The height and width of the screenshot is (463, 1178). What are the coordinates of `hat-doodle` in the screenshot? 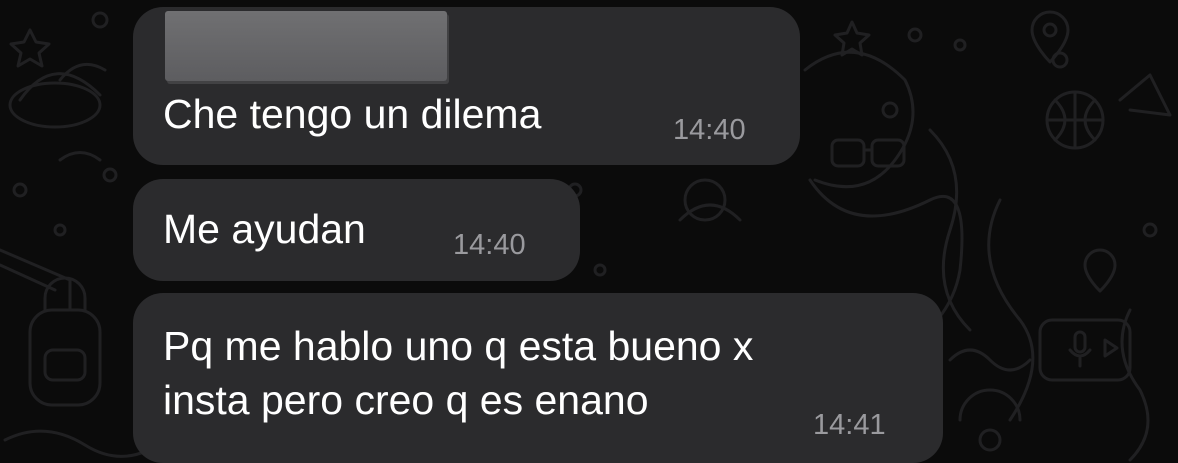 It's located at (57, 95).